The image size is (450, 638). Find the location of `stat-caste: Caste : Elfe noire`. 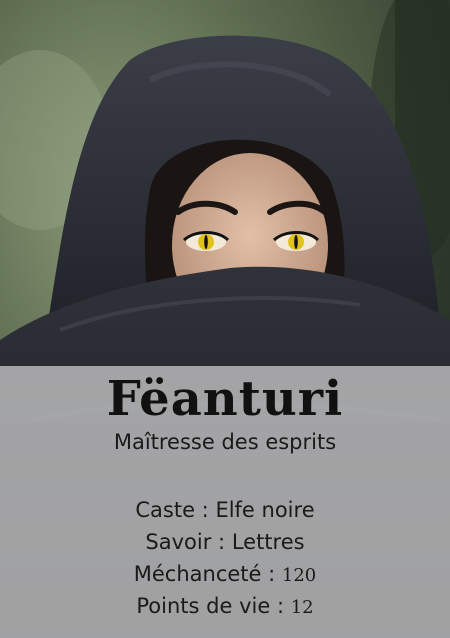

stat-caste: Caste : Elfe noire is located at coordinates (225, 510).